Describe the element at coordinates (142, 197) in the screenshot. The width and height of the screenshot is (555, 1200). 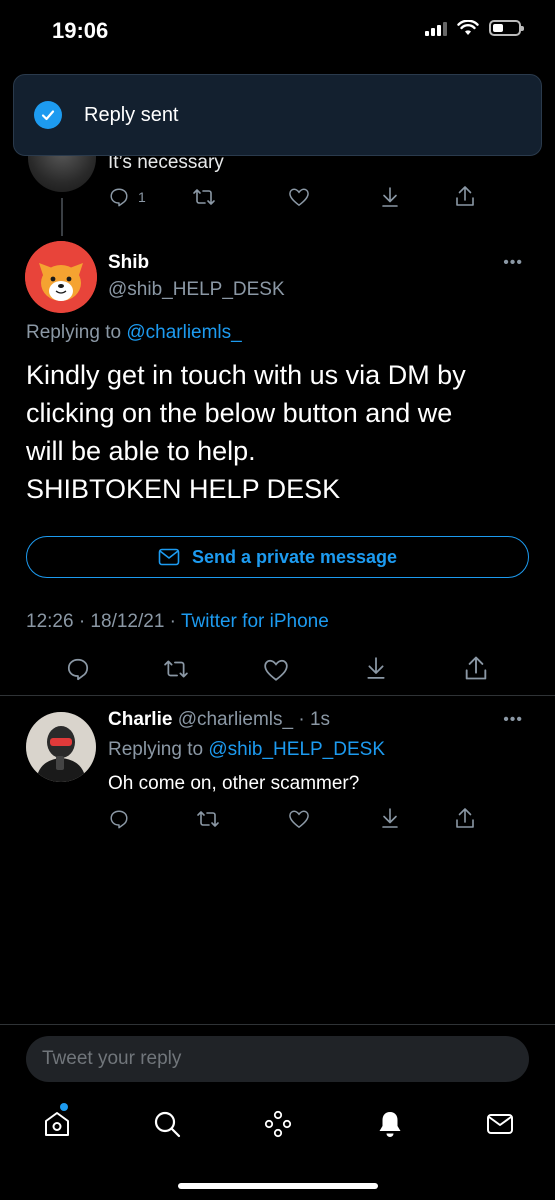
I see `reply-count: 1` at that location.